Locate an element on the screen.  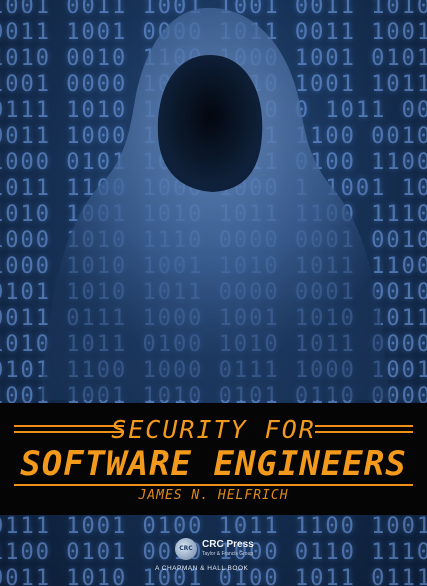
publisher-imprint: A CHAPMAN & HALL BOOK is located at coordinates (202, 568).